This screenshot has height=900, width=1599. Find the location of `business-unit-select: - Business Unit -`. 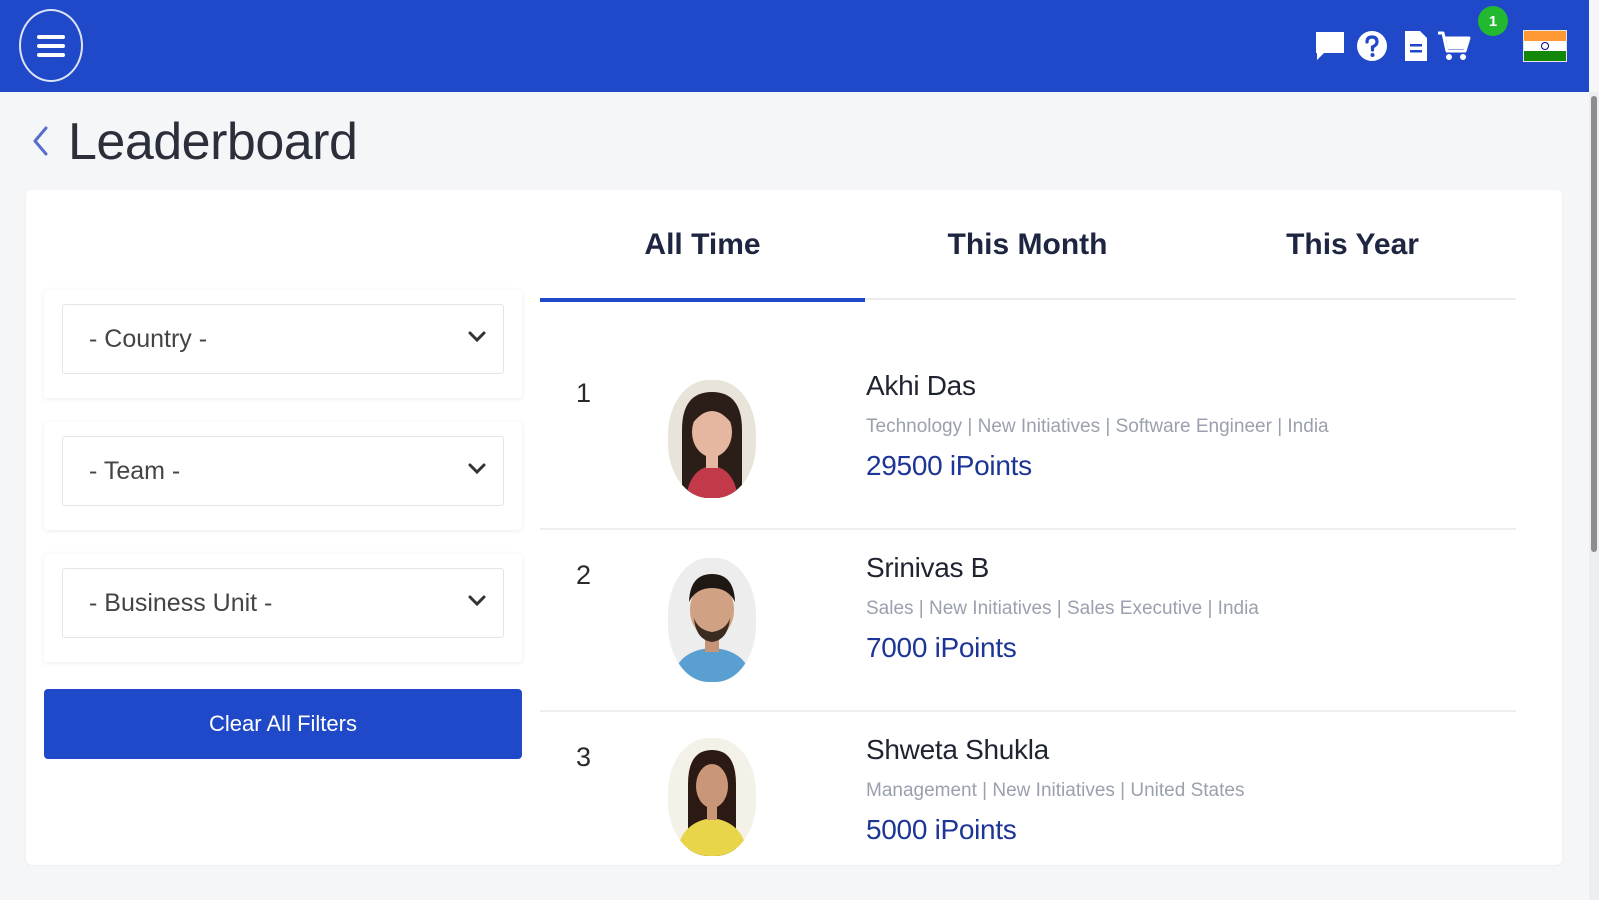

business-unit-select: - Business Unit - is located at coordinates (283, 603).